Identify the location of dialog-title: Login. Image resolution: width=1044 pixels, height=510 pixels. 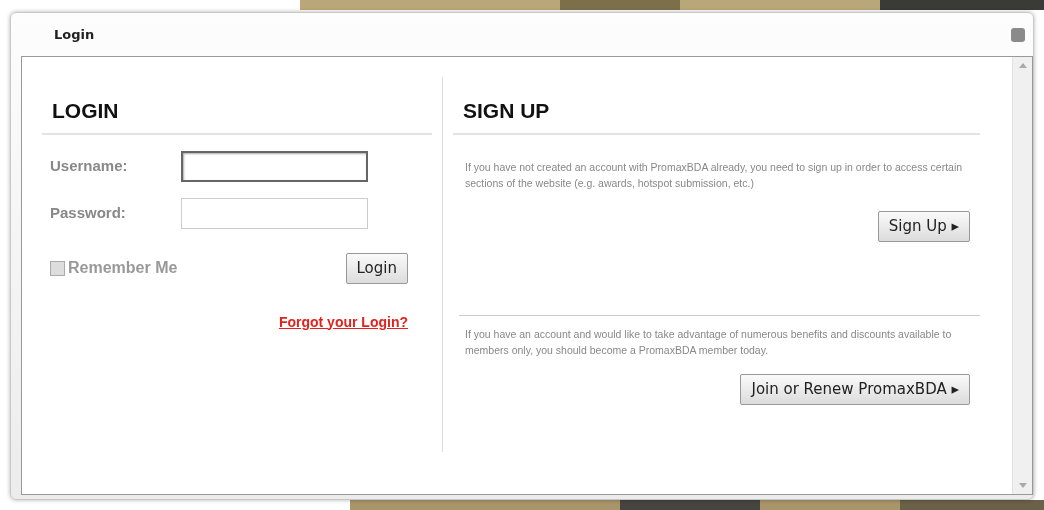
(74, 34).